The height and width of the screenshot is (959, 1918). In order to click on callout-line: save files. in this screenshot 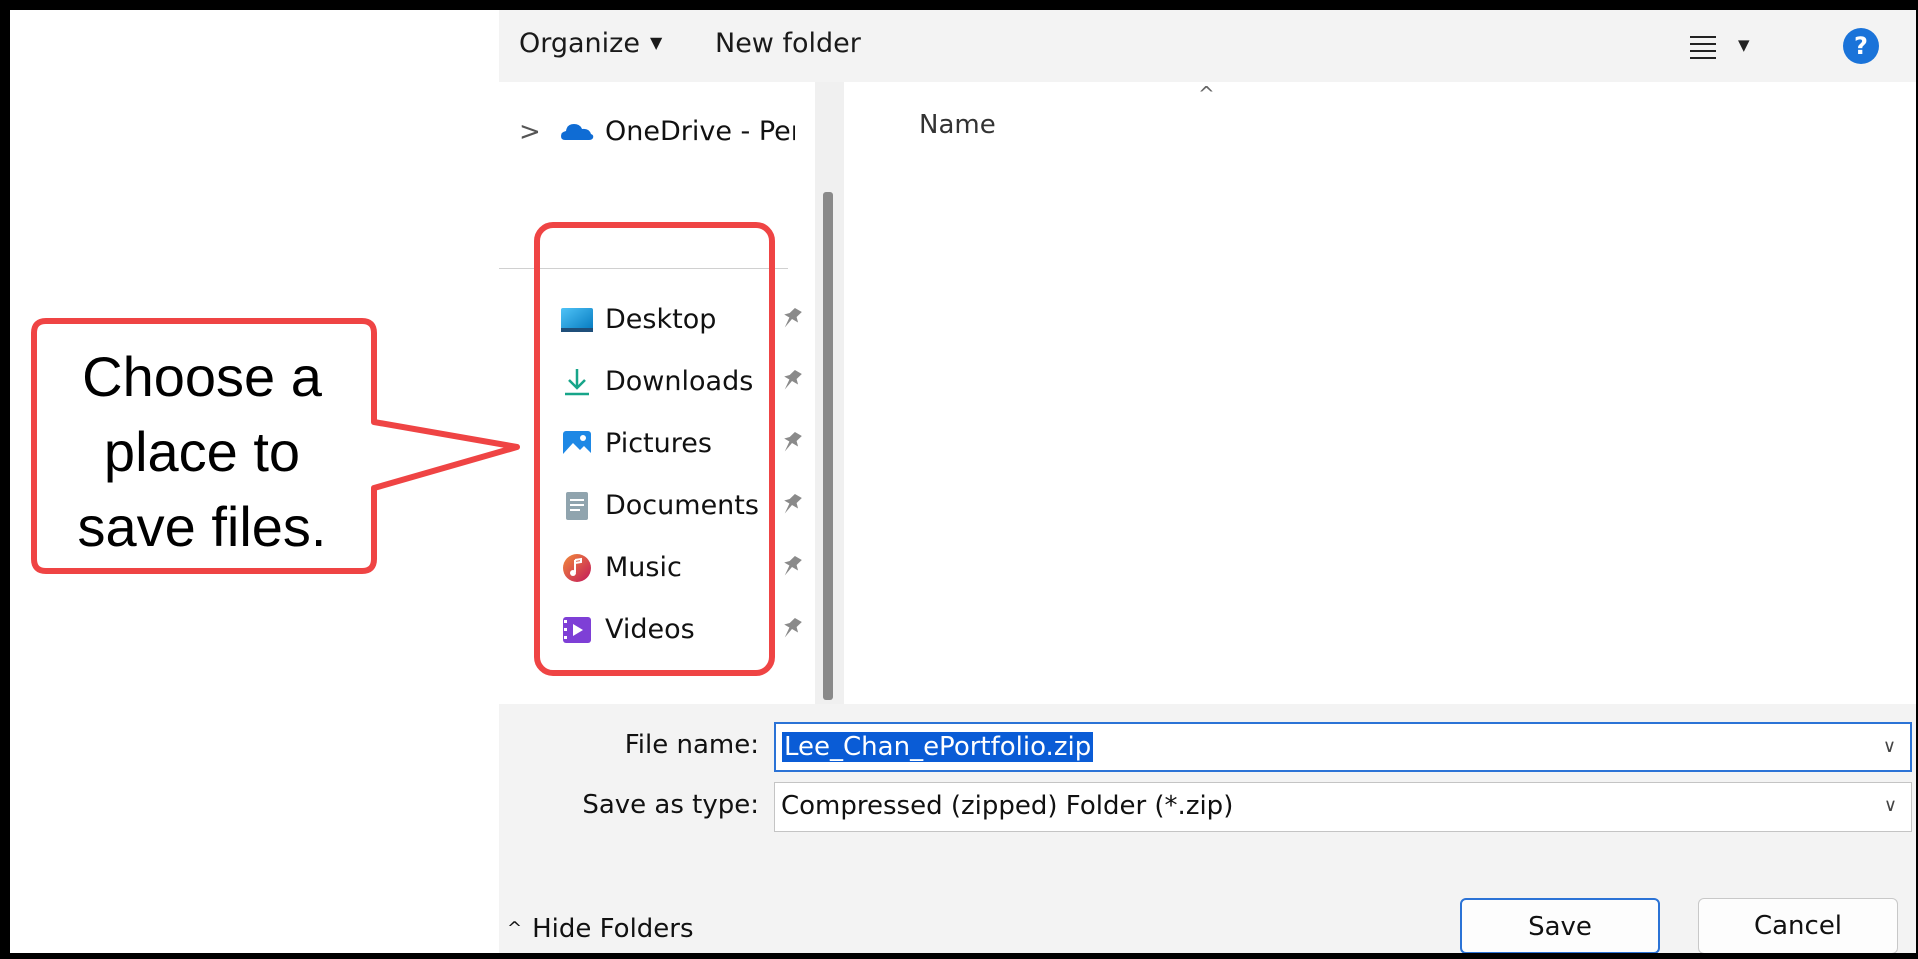, I will do `click(202, 526)`.